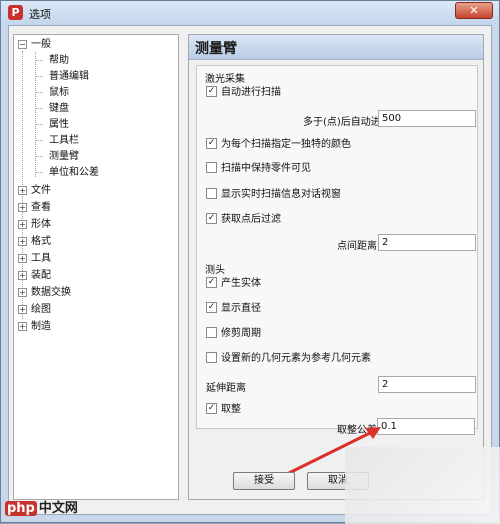 Image resolution: width=500 pixels, height=524 pixels. I want to click on tree-item-label: 单位和公差, so click(74, 172).